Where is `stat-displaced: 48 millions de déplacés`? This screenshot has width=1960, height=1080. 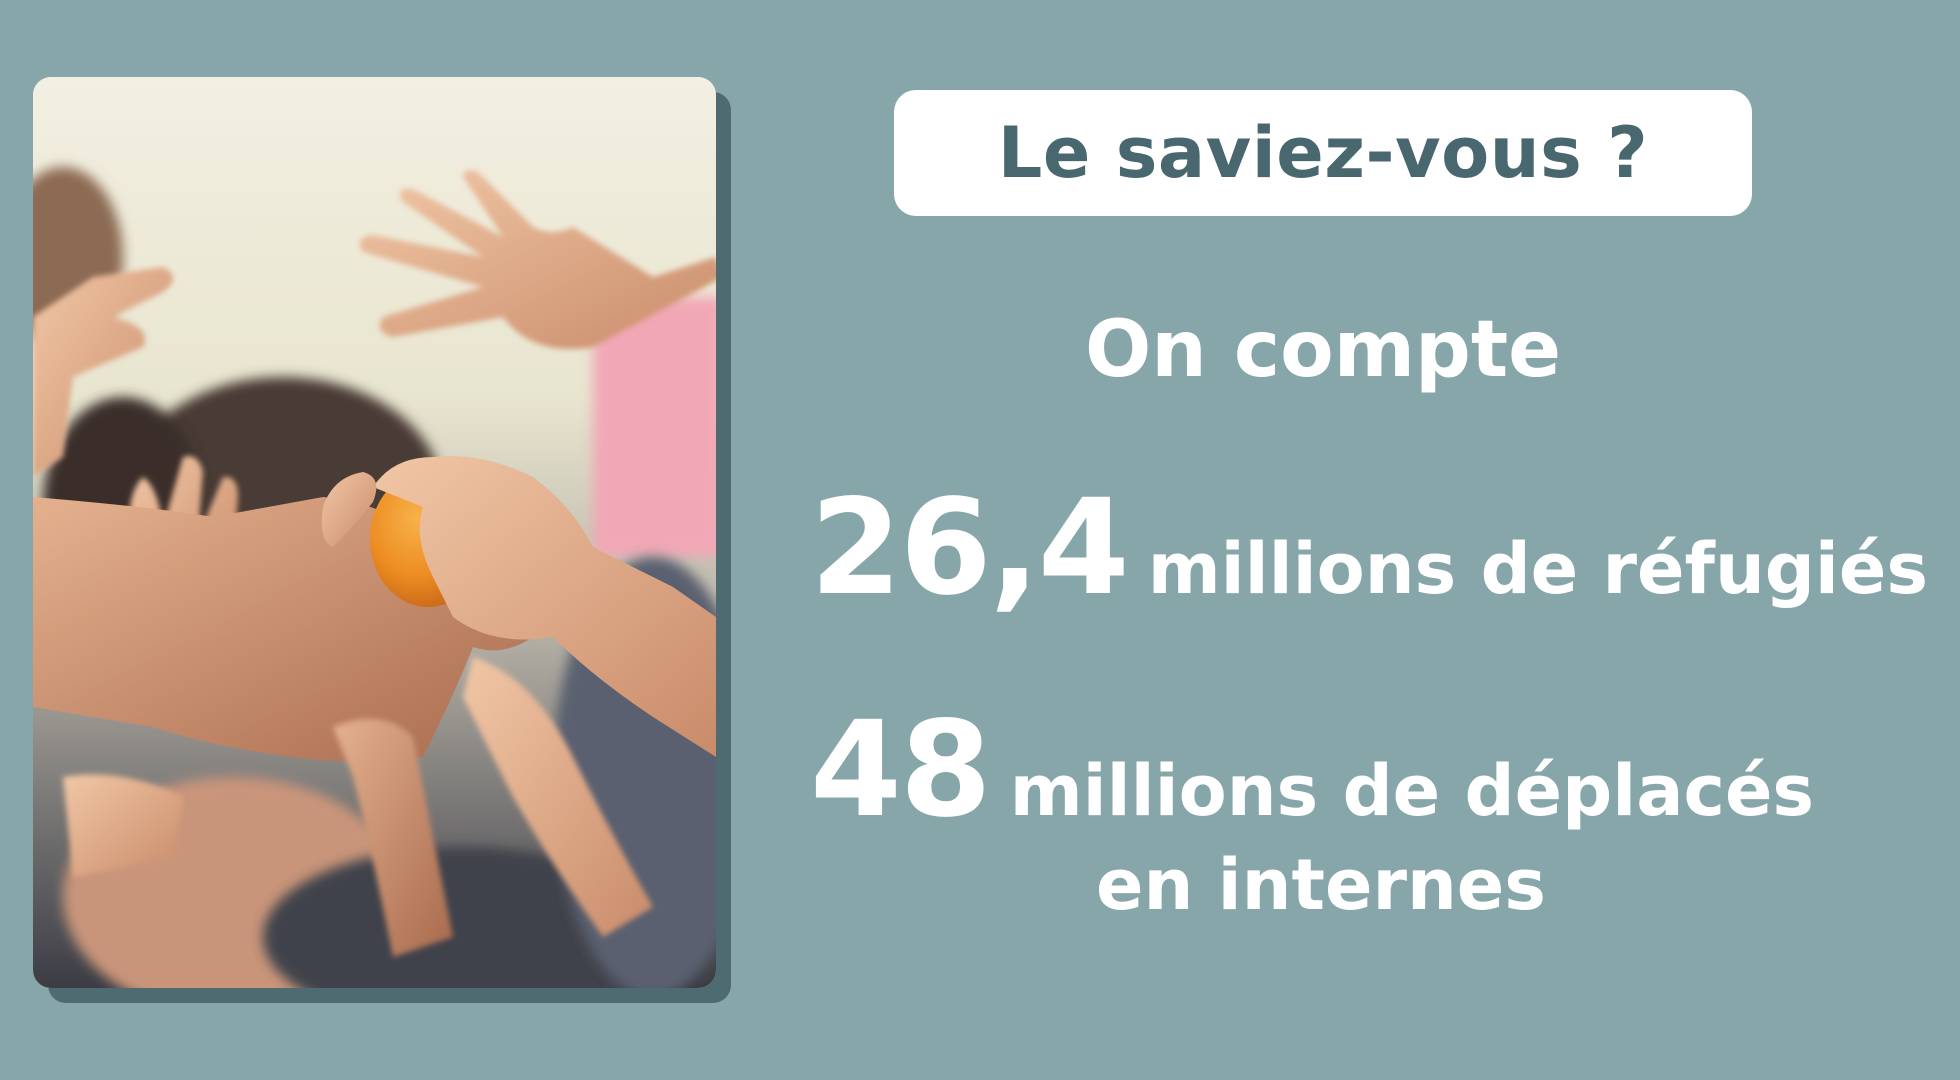
stat-displaced: 48 millions de déplacés is located at coordinates (1385, 770).